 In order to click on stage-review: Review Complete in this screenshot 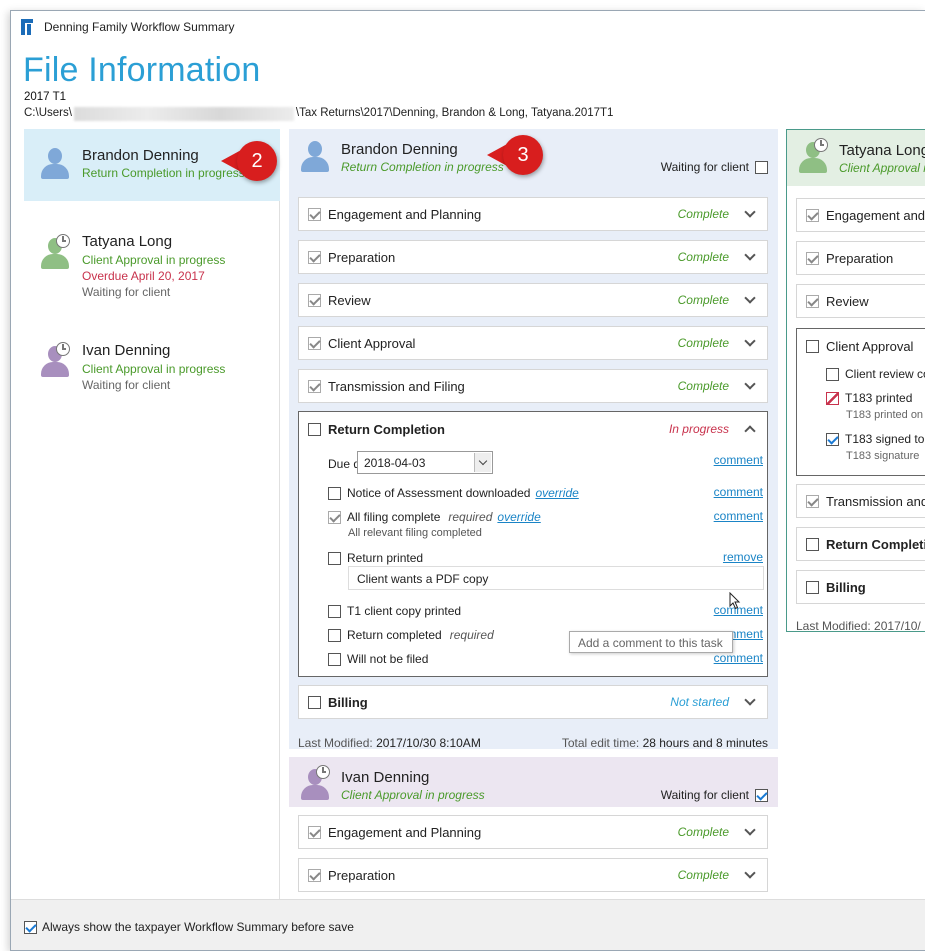, I will do `click(533, 300)`.